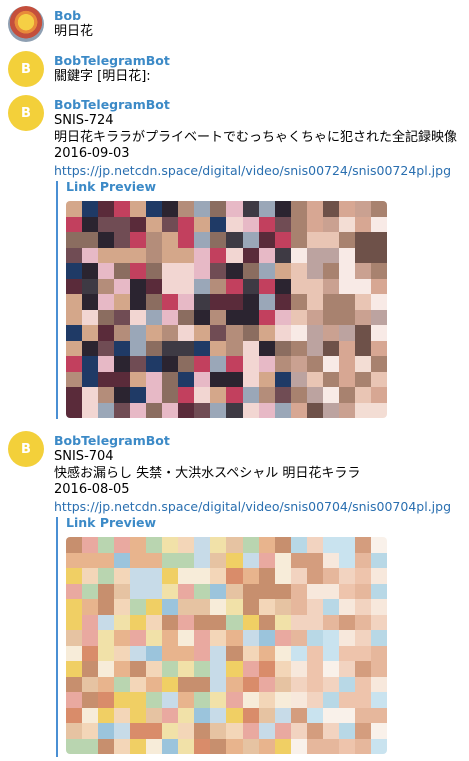  Describe the element at coordinates (111, 186) in the screenshot. I see `link-preview-label: Link Preview` at that location.